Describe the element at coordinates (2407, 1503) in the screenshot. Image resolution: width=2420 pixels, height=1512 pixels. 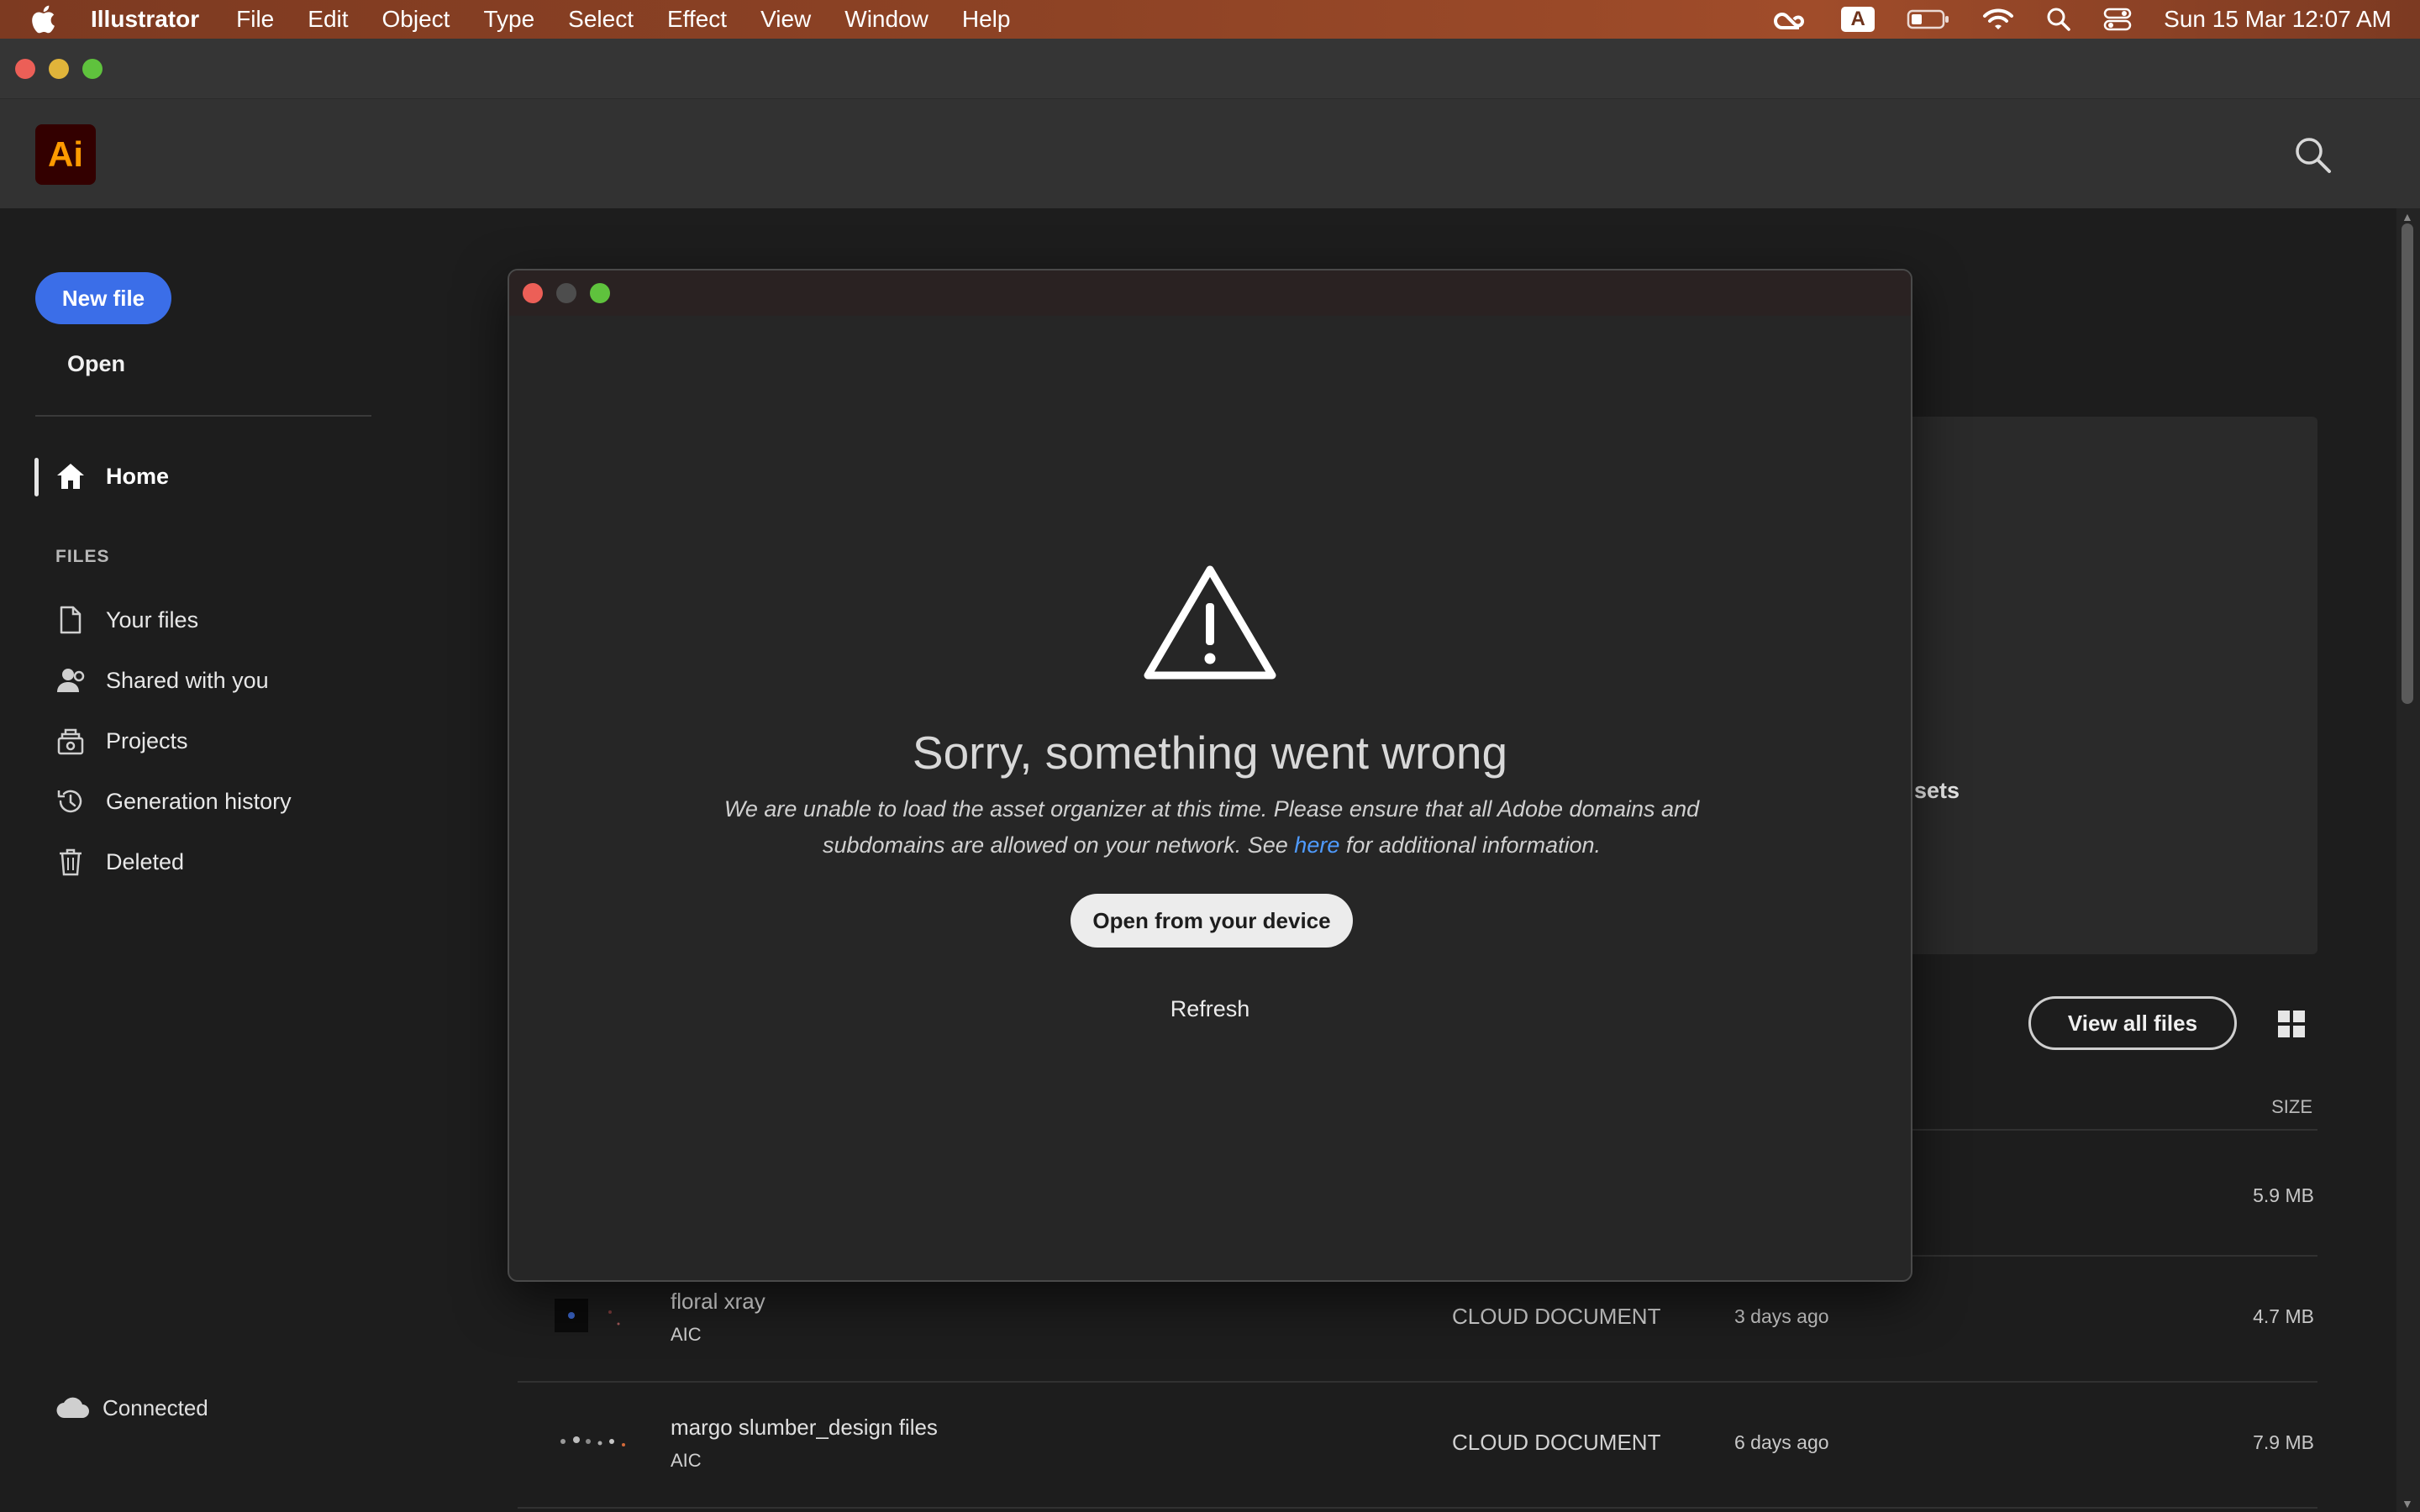
I see `scroll-down-icon: ▼` at that location.